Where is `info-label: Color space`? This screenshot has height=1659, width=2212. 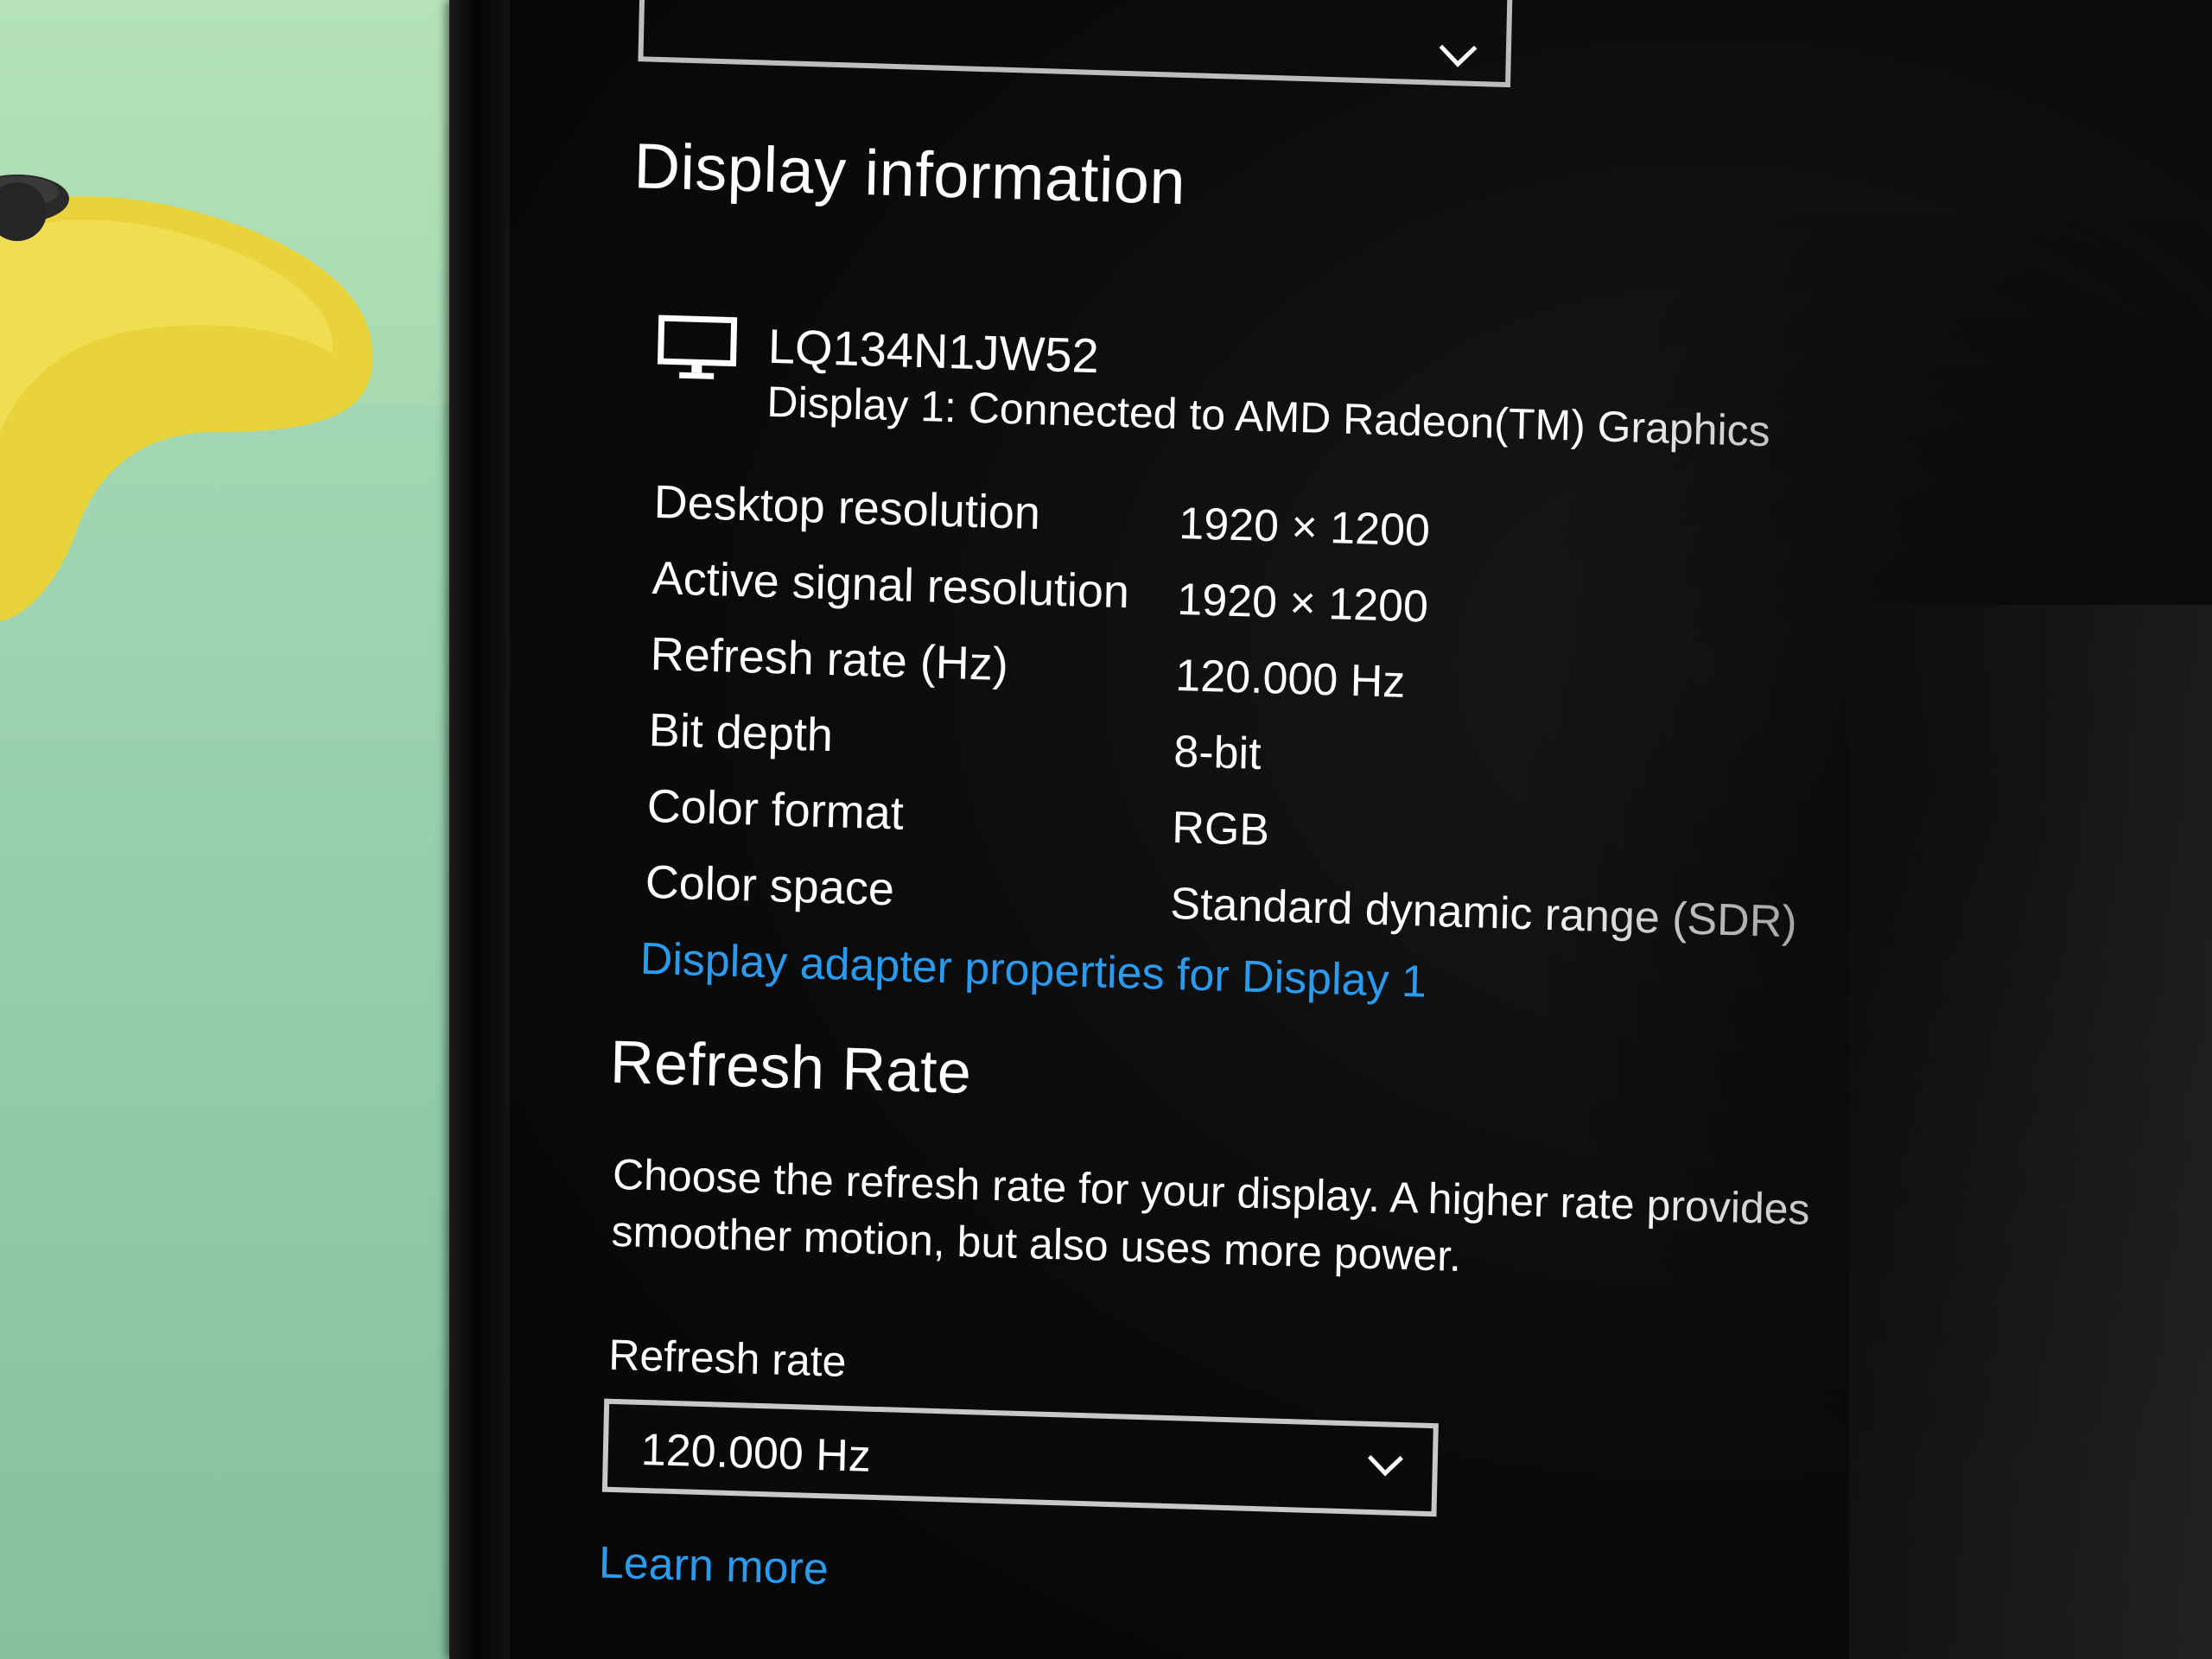 info-label: Color space is located at coordinates (770, 885).